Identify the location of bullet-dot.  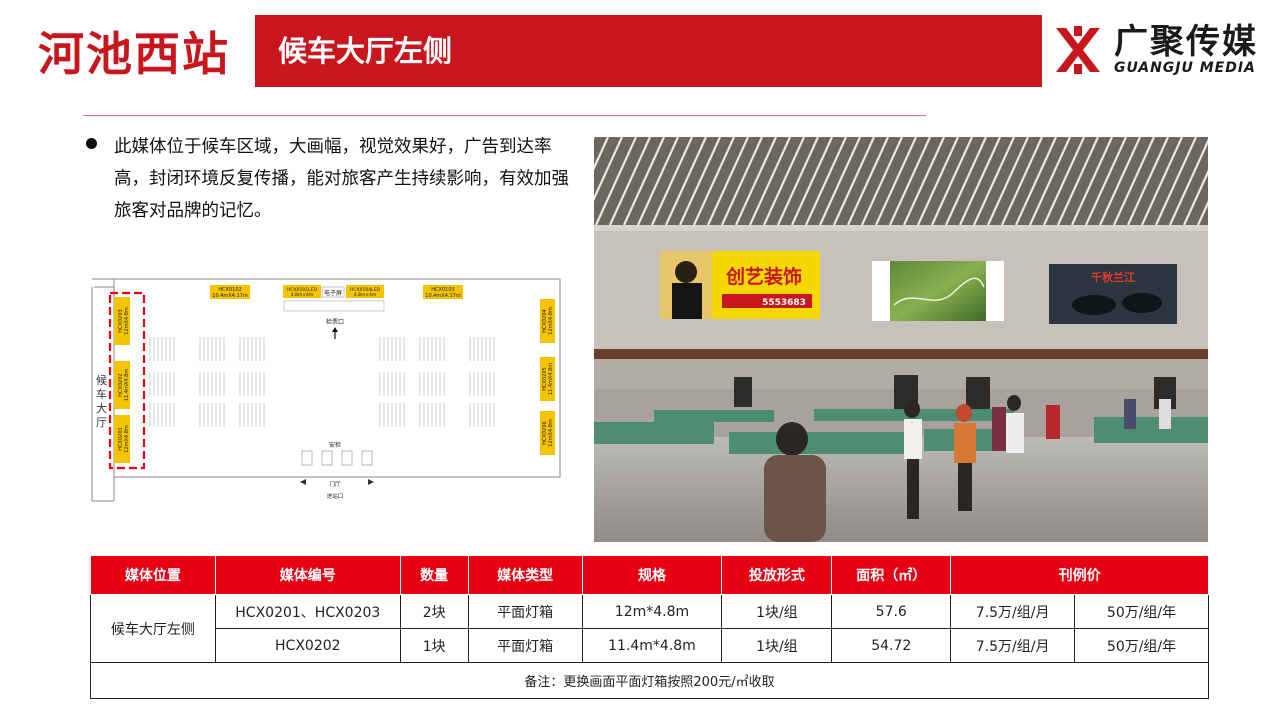
(91, 143).